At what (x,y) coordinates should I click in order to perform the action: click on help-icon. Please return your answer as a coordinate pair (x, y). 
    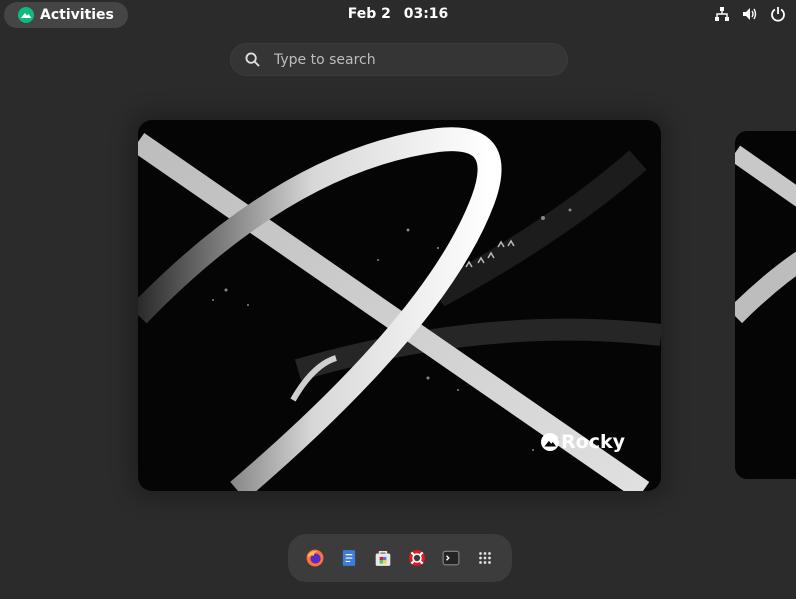
    Looking at the image, I should click on (417, 558).